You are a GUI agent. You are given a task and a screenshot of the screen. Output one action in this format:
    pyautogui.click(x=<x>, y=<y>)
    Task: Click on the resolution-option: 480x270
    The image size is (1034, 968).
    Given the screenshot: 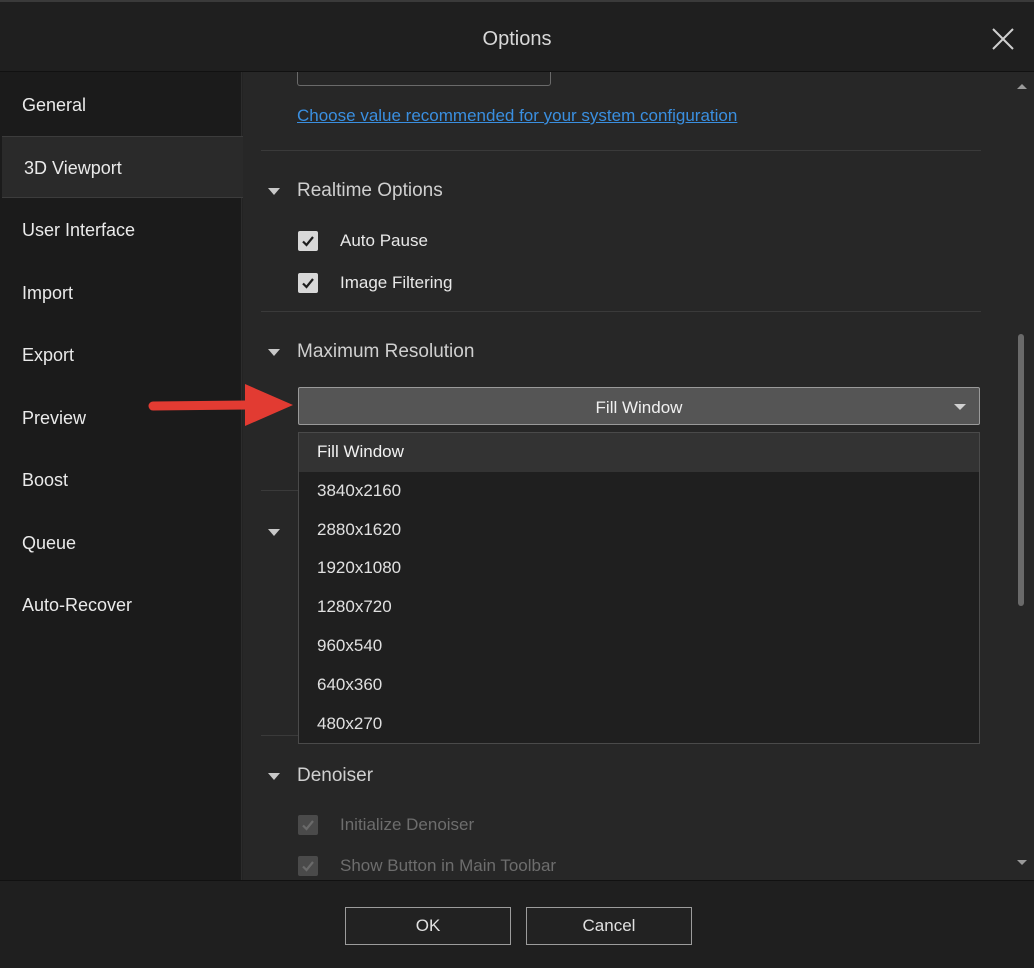 What is the action you would take?
    pyautogui.click(x=639, y=724)
    